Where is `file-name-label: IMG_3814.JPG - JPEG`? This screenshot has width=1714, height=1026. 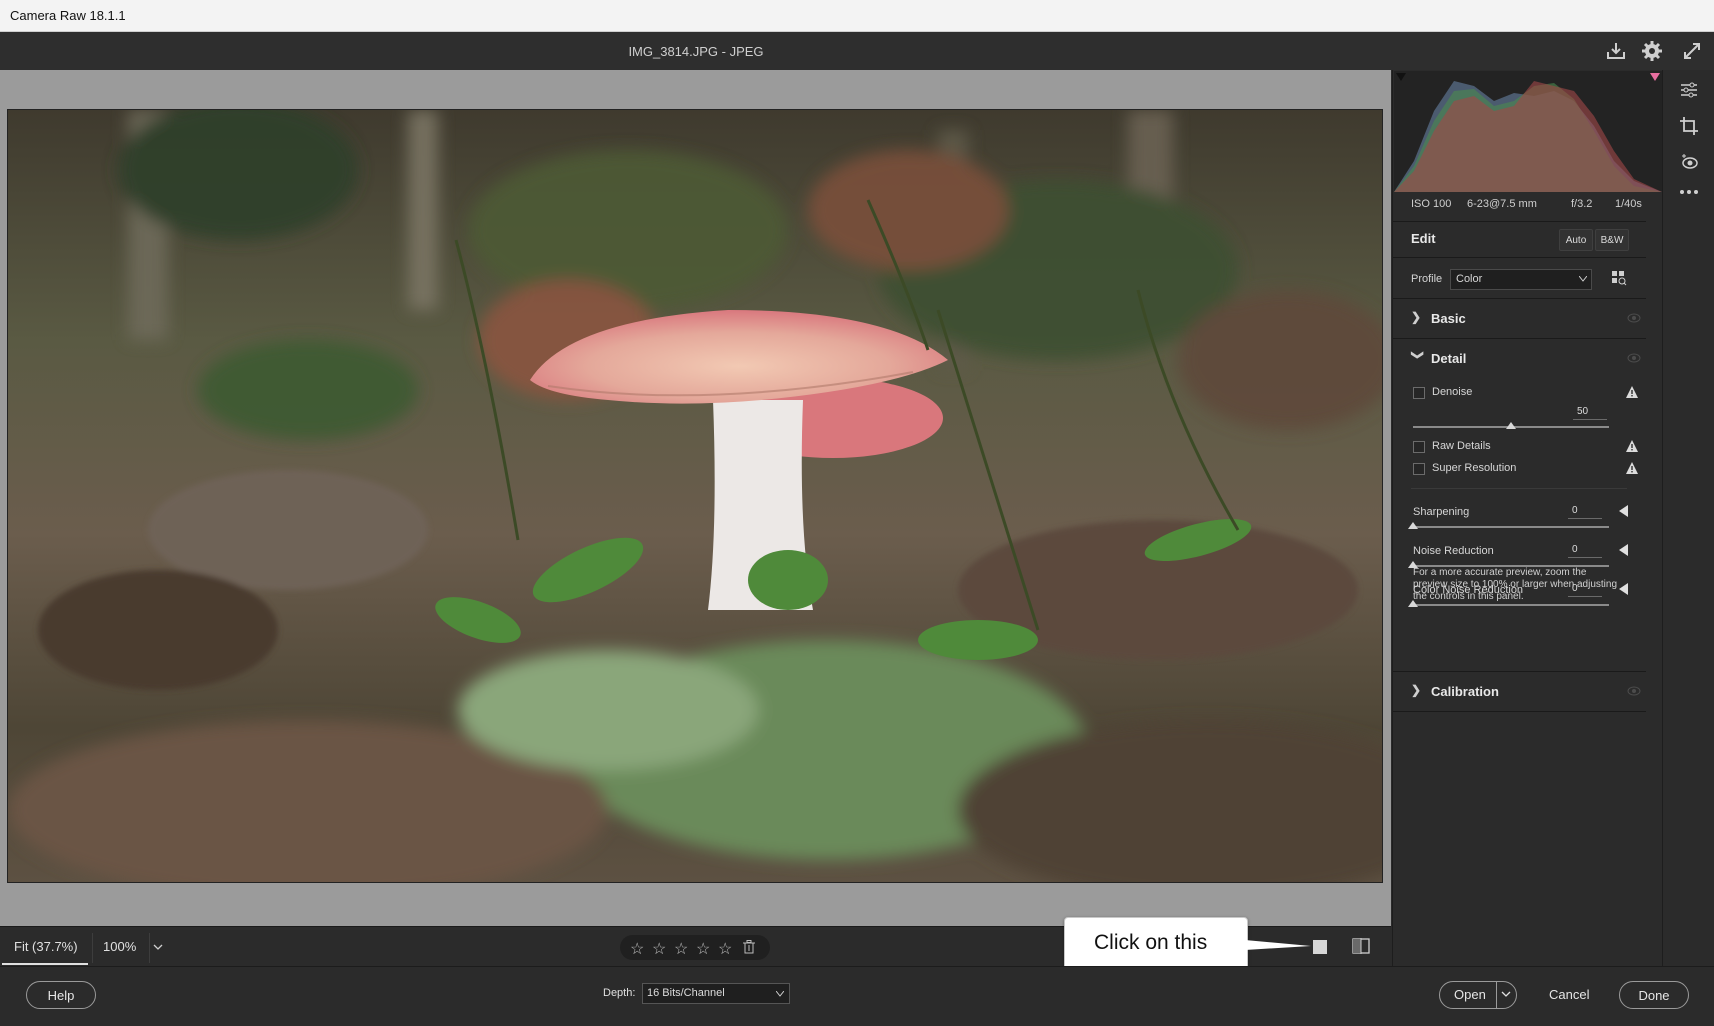
file-name-label: IMG_3814.JPG - JPEG is located at coordinates (696, 51).